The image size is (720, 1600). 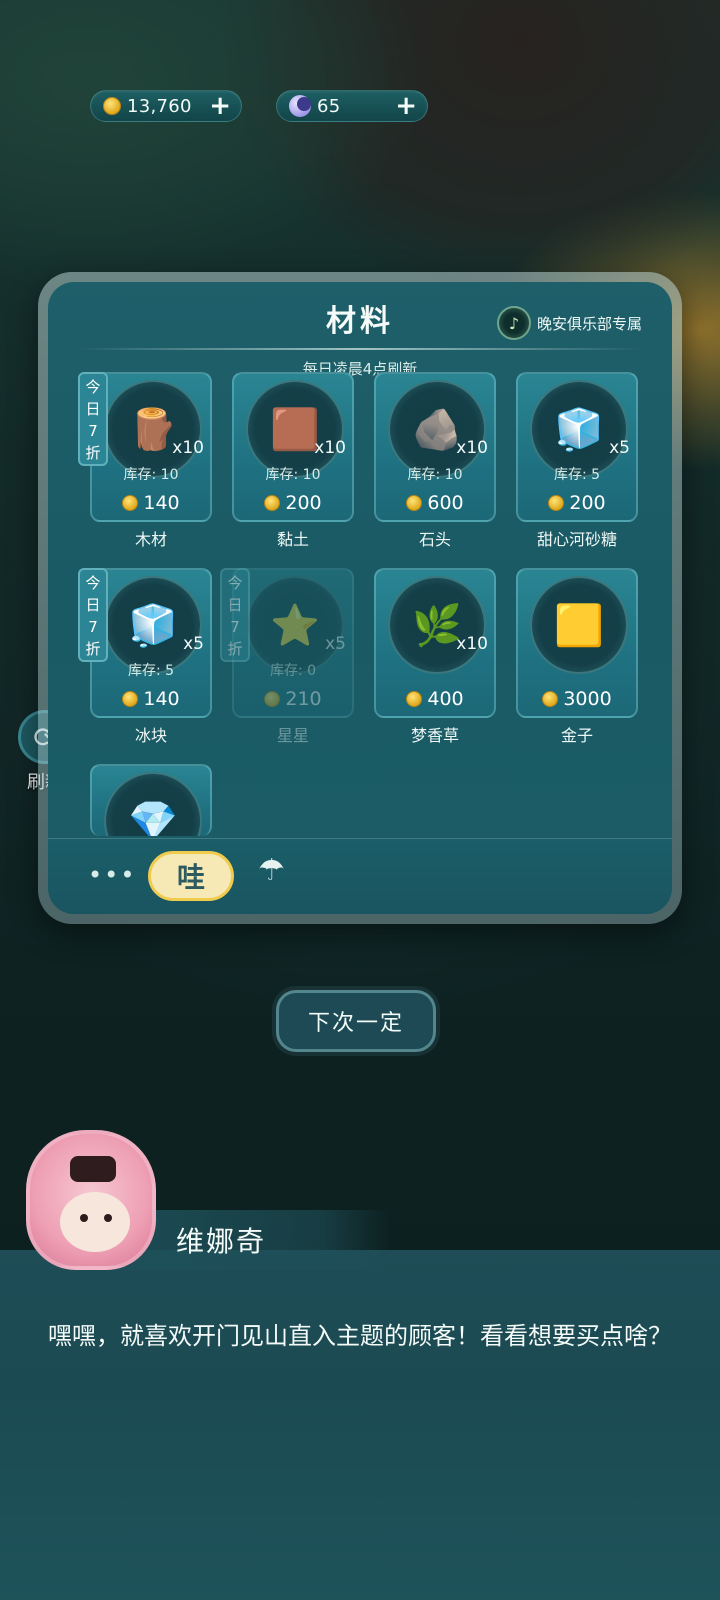 I want to click on item-name: 冰块, so click(x=150, y=735).